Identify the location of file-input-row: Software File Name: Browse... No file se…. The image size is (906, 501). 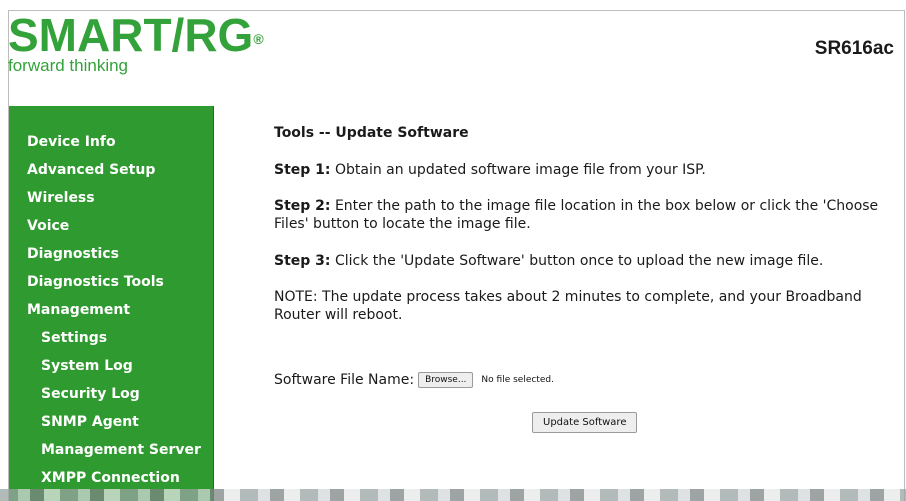
(414, 380).